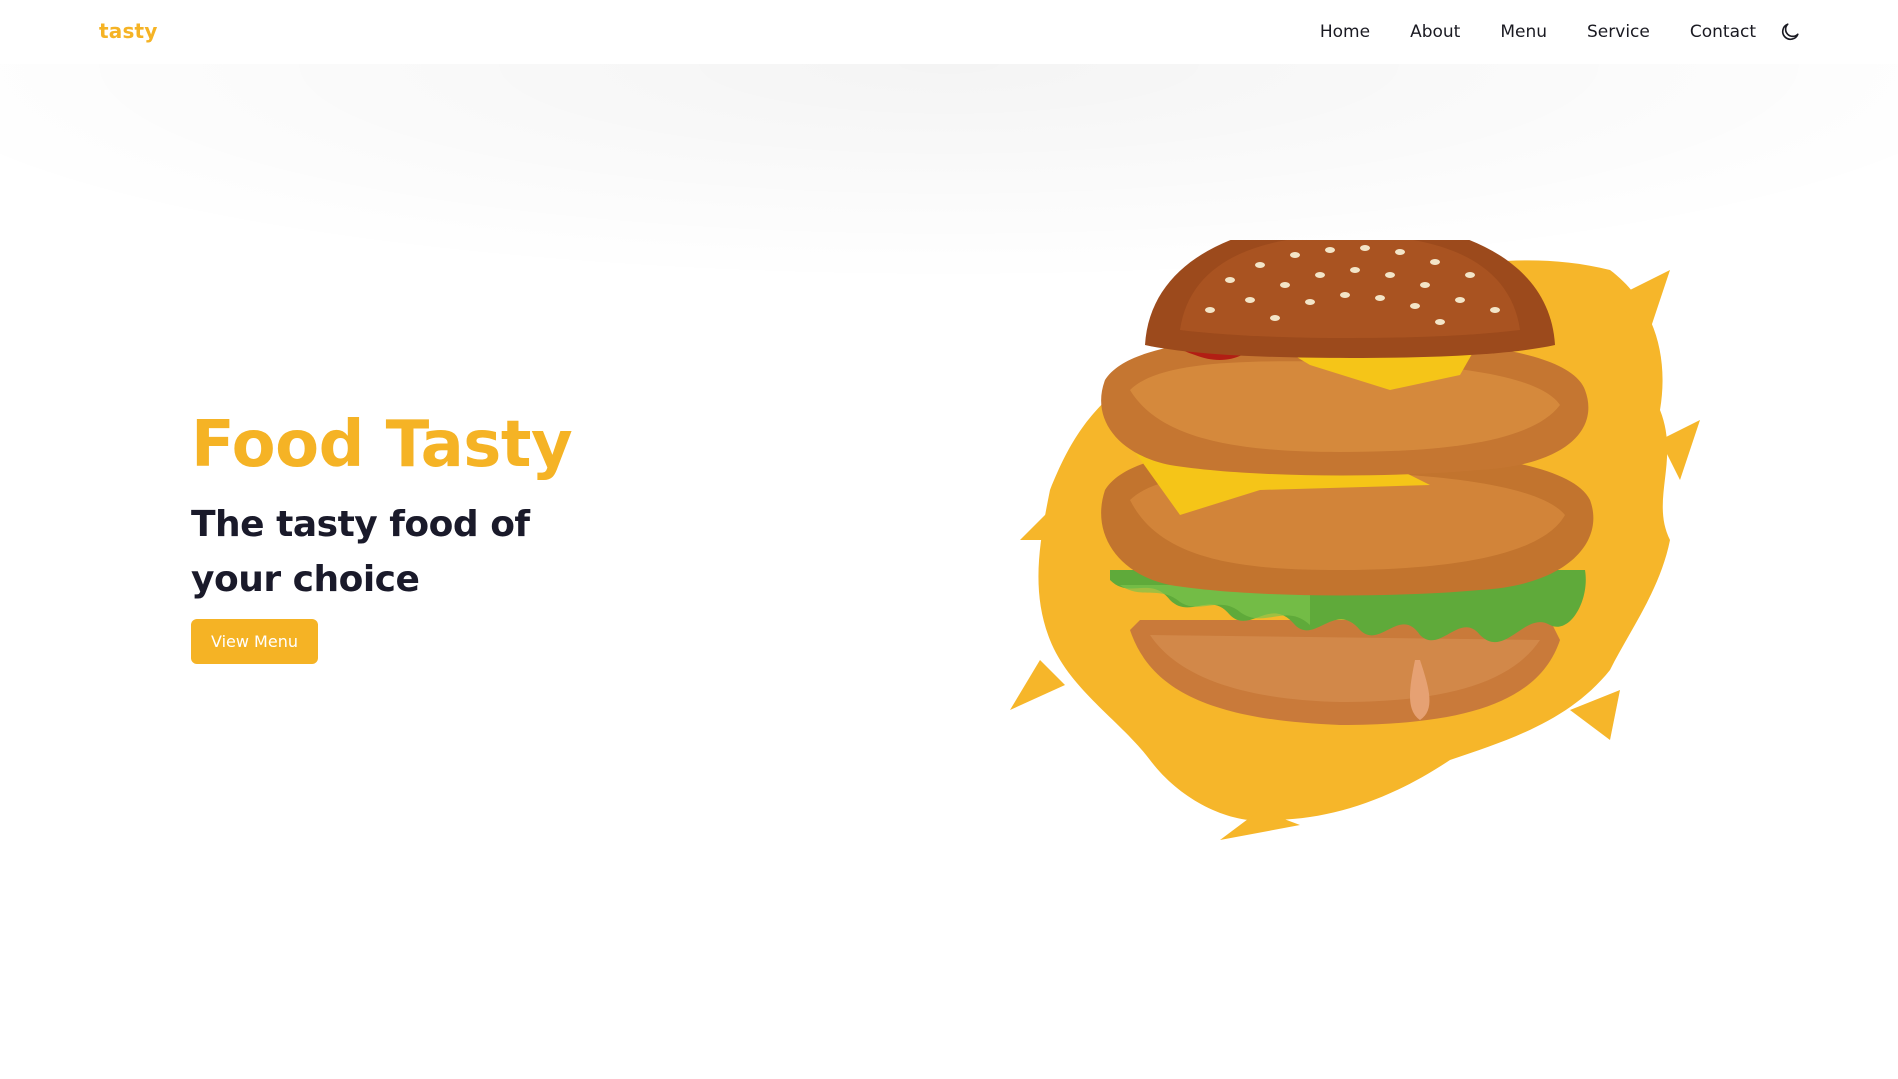 The height and width of the screenshot is (1079, 1898). I want to click on nav-item-about: About, so click(1435, 32).